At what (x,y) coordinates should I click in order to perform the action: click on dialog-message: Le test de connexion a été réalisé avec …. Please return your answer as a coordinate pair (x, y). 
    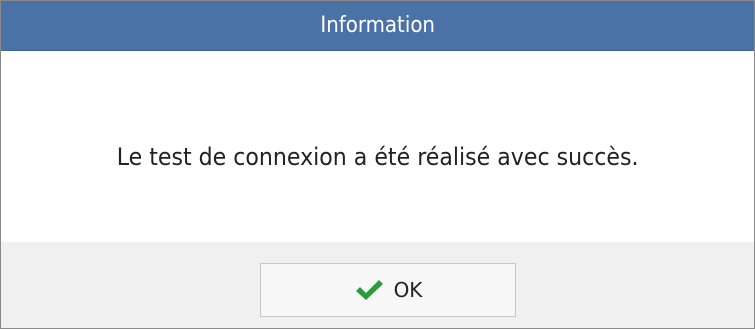
    Looking at the image, I should click on (377, 156).